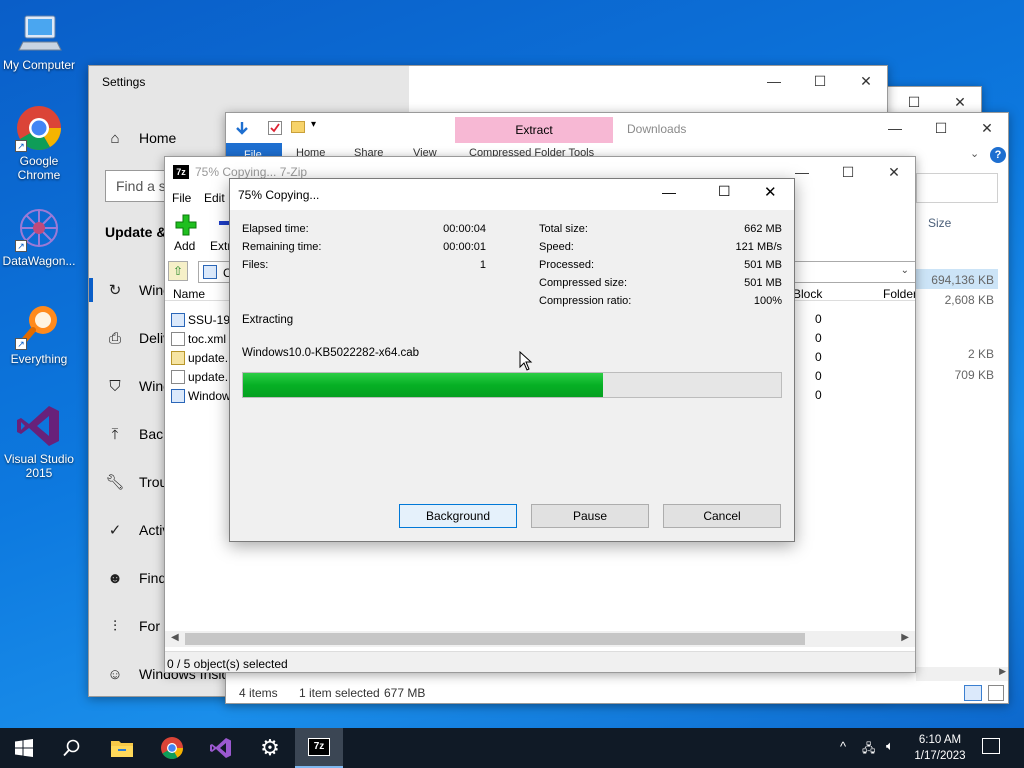 Image resolution: width=1024 pixels, height=768 pixels. I want to click on add-plus-icon, so click(186, 226).